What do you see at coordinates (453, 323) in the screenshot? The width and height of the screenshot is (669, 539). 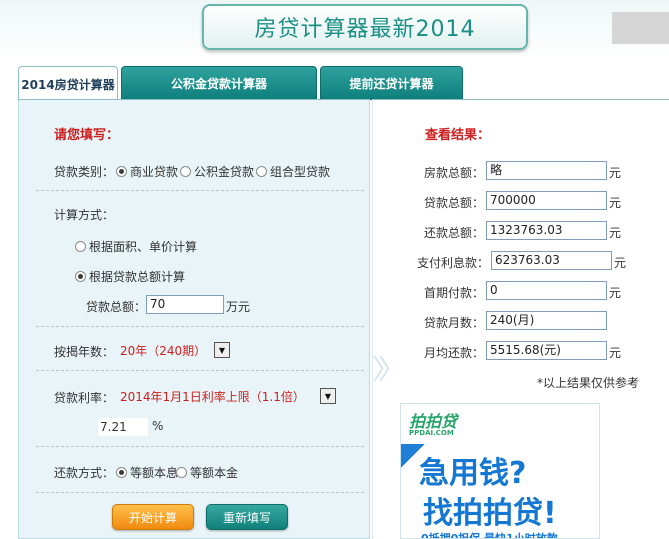 I see `result-label-months: 贷款月数：` at bounding box center [453, 323].